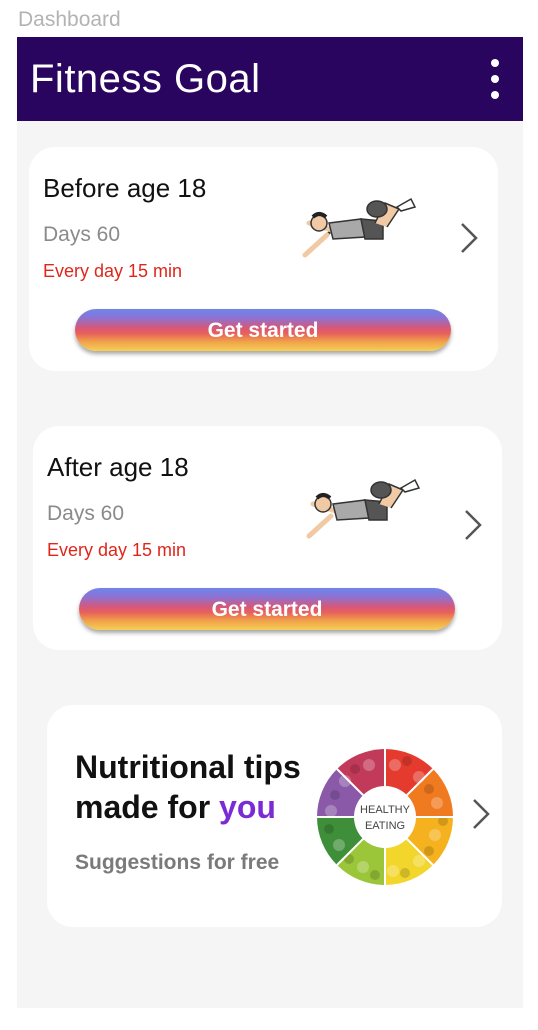 This screenshot has width=538, height=1030. Describe the element at coordinates (145, 79) in the screenshot. I see `app-title: Fitness Goal` at that location.